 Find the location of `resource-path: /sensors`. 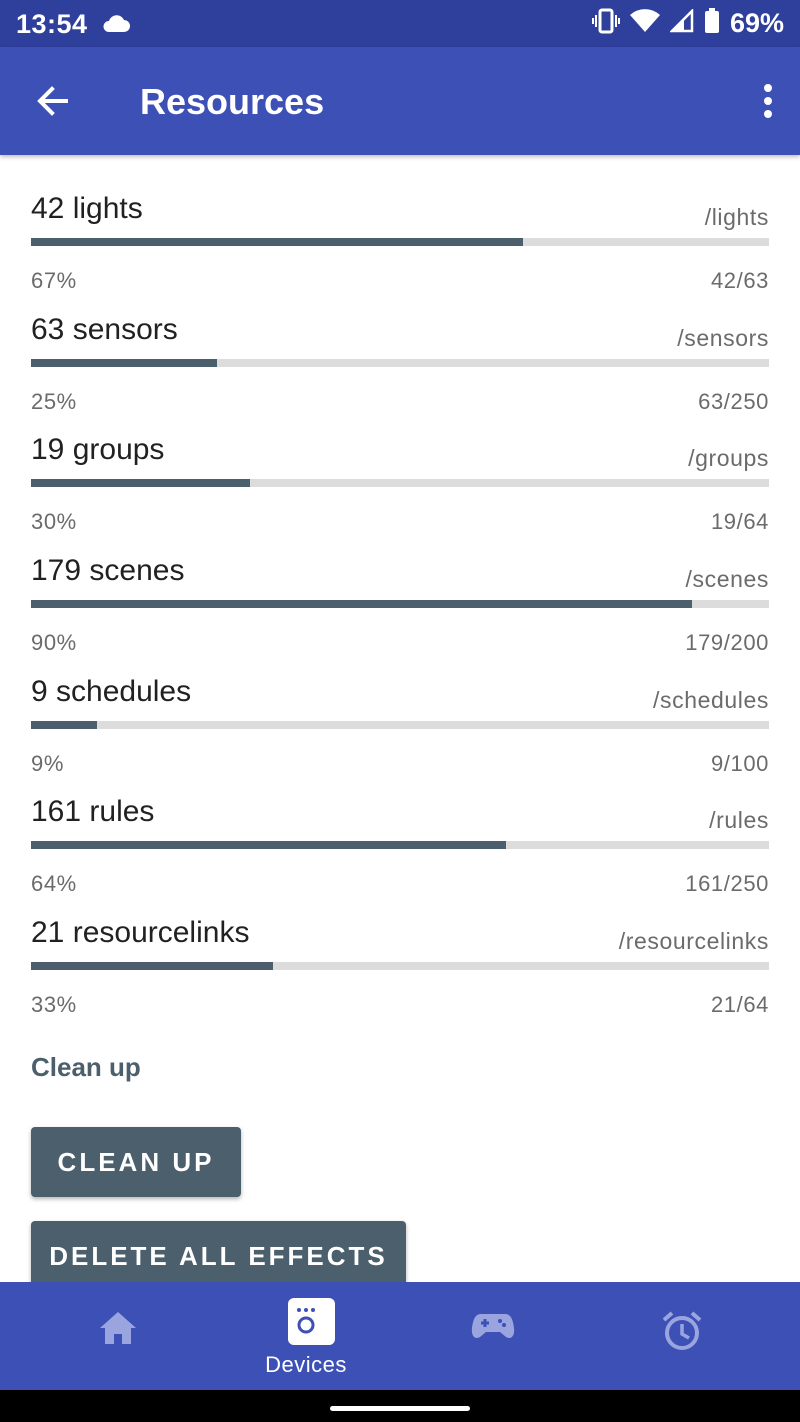

resource-path: /sensors is located at coordinates (723, 338).